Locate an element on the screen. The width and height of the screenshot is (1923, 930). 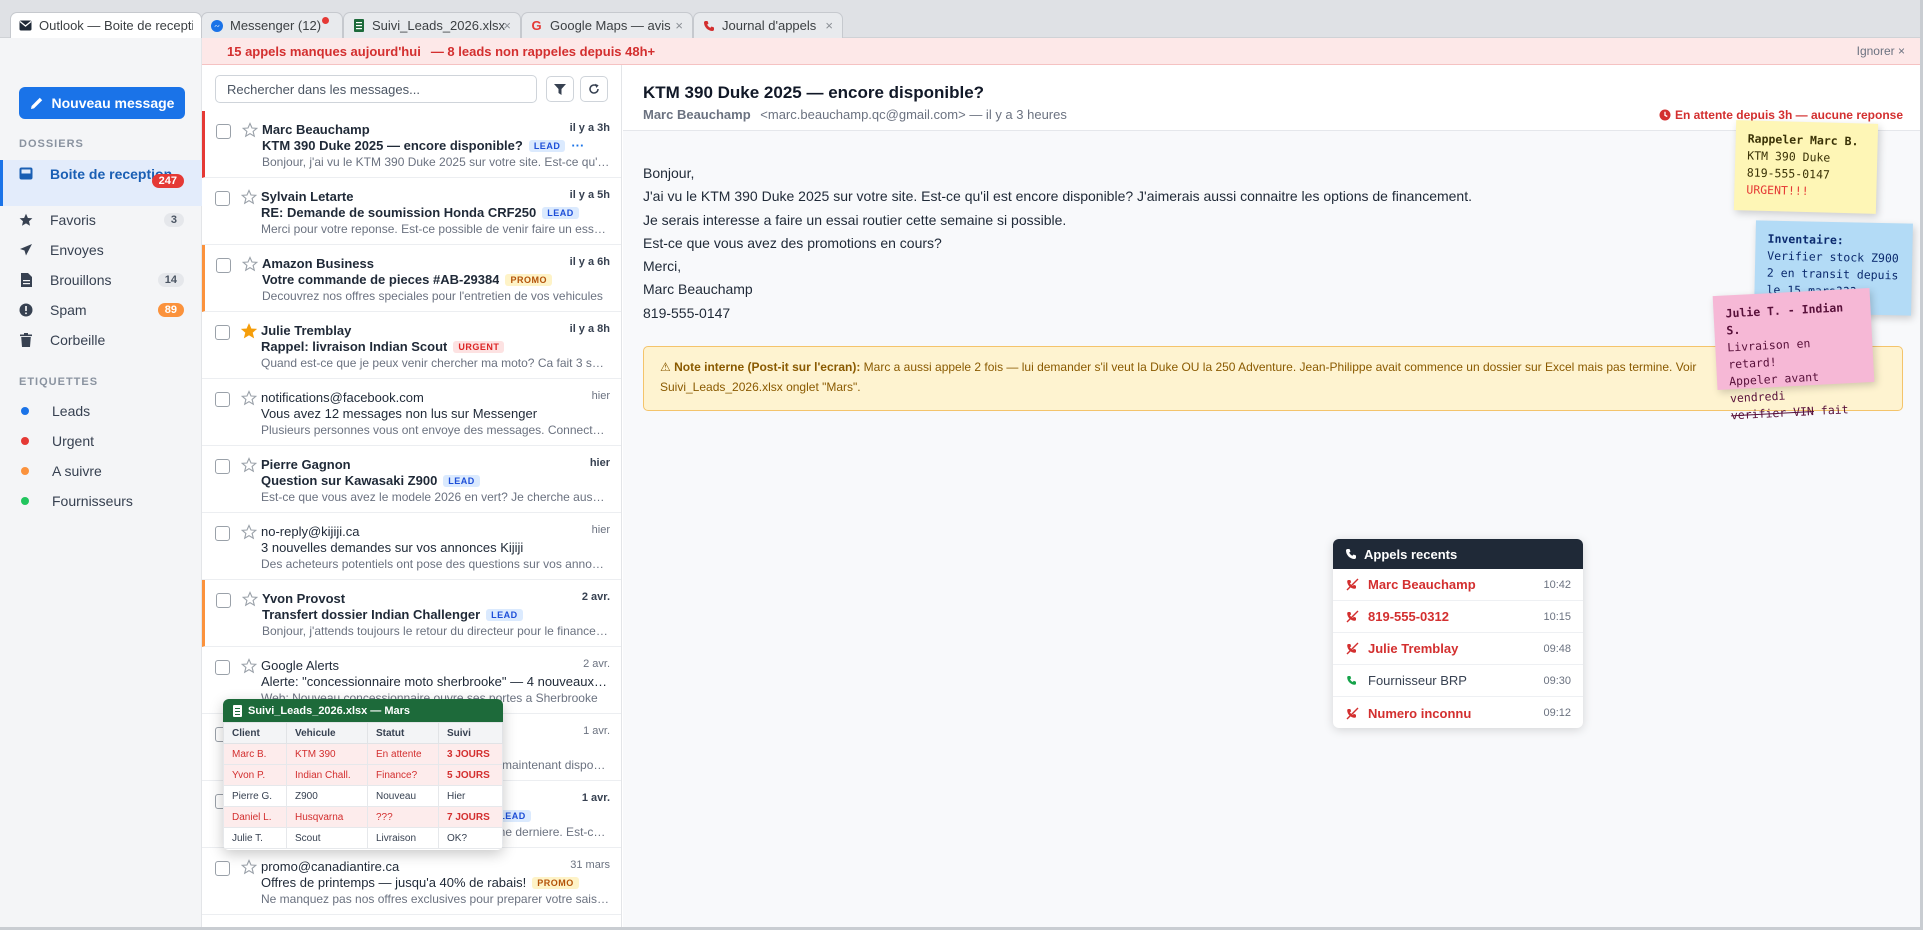
dismiss-banner-button: Ignorer × is located at coordinates (1881, 51).